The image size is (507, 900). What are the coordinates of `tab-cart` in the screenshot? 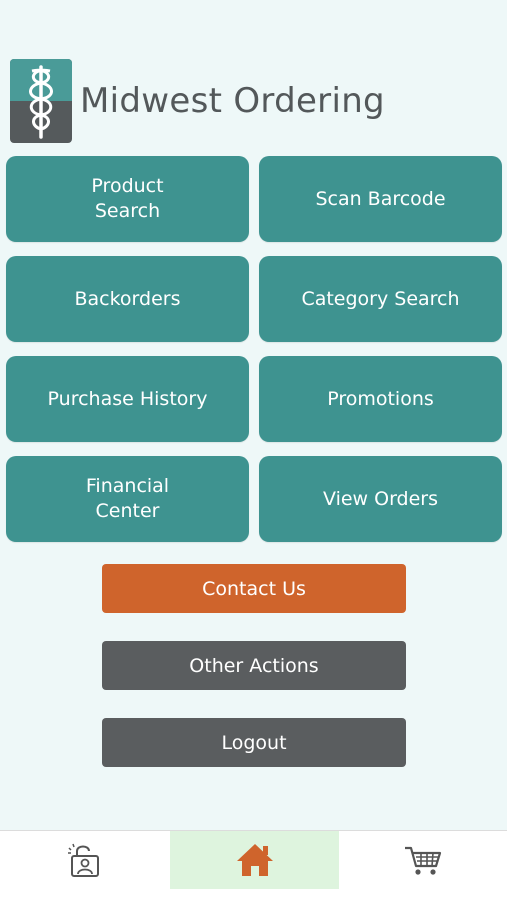 It's located at (422, 860).